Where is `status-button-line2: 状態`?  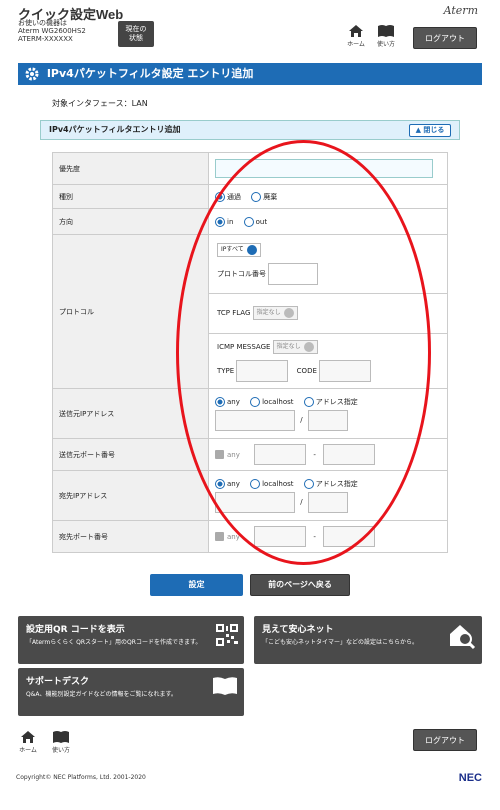
status-button-line2: 状態 is located at coordinates (136, 38).